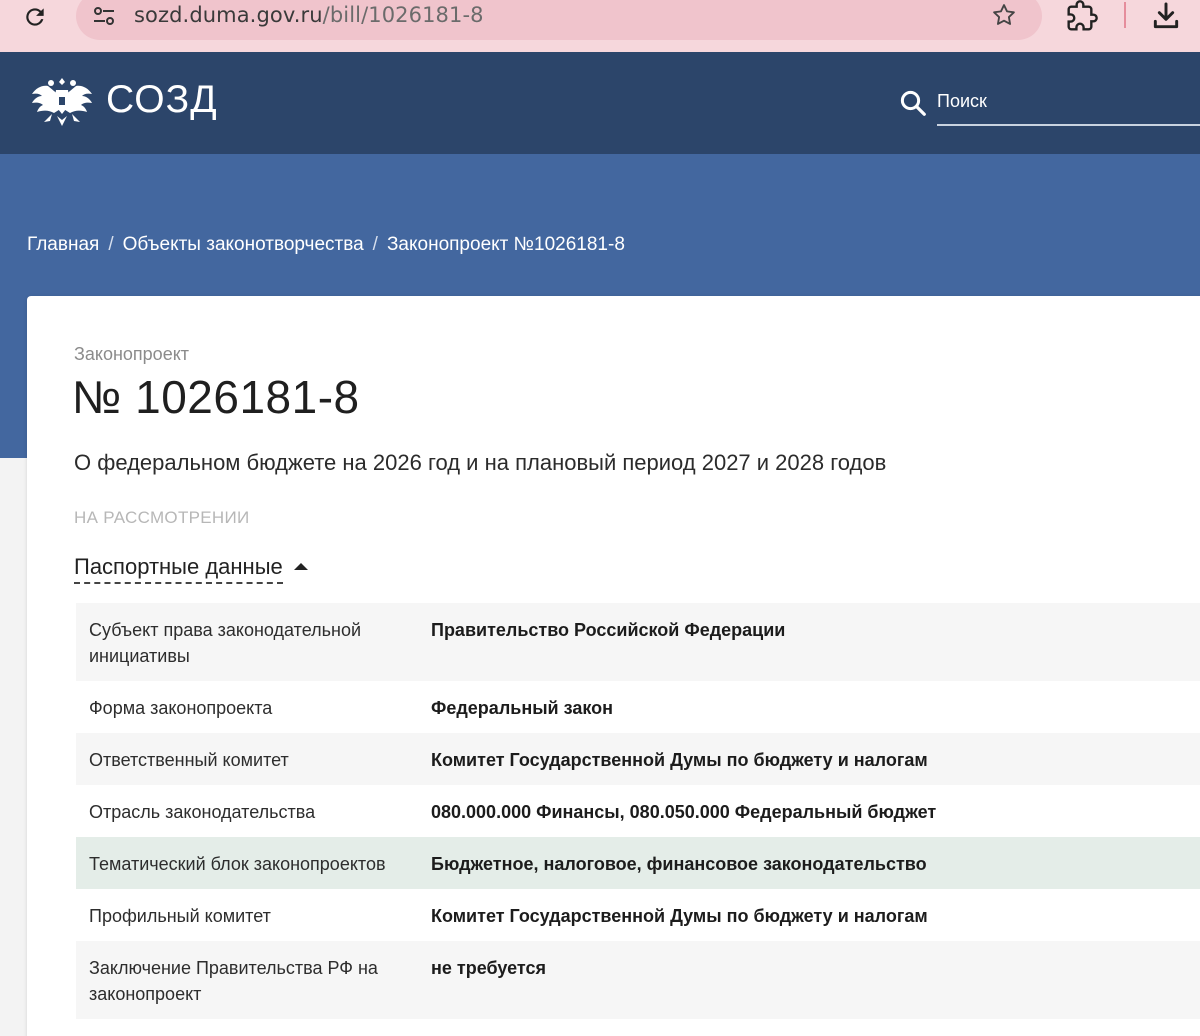 The height and width of the screenshot is (1036, 1200). Describe the element at coordinates (488, 968) in the screenshot. I see `row-value: не требуется` at that location.